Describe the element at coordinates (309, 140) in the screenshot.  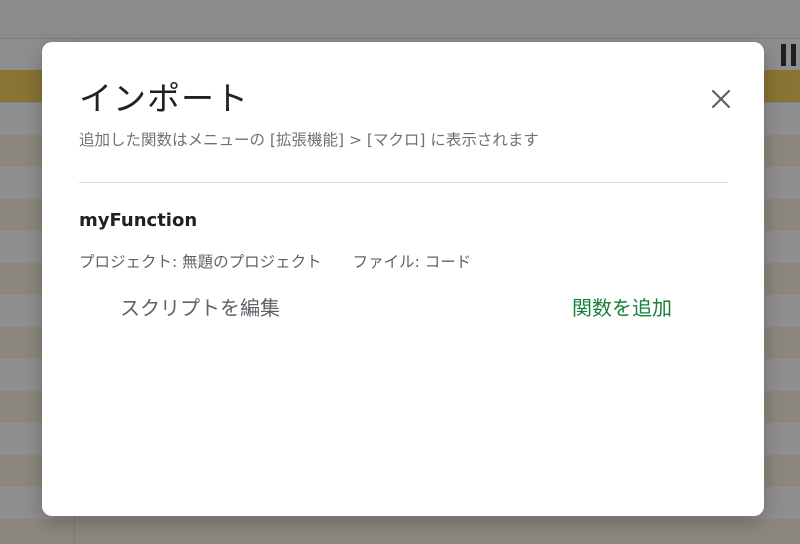
I see `dialog-subtitle: 追加した関数はメニューの [拡張機能] > [マクロ] に表示されます` at that location.